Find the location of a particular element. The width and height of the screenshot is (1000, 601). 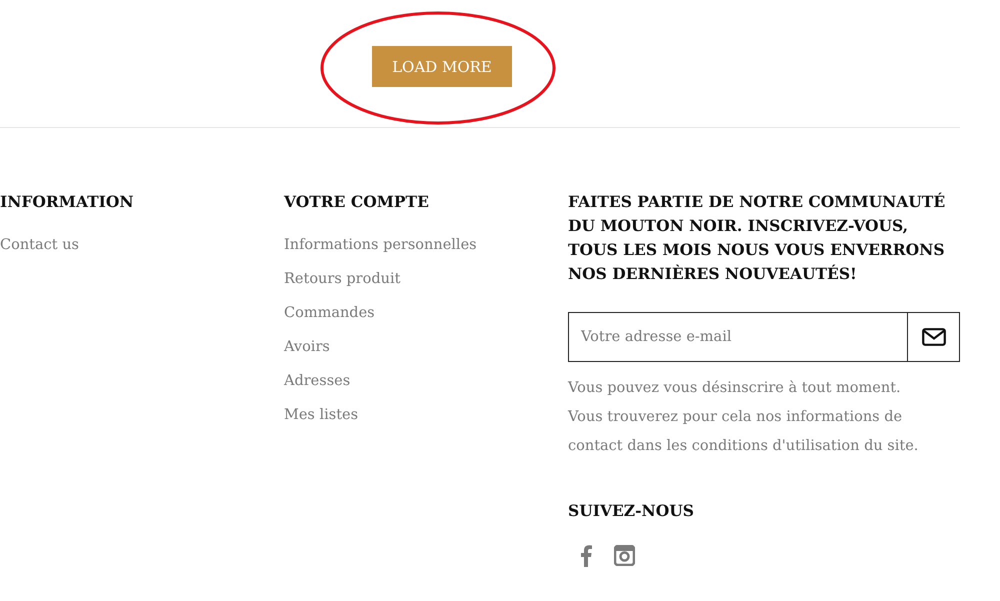

envelope-icon is located at coordinates (934, 337).